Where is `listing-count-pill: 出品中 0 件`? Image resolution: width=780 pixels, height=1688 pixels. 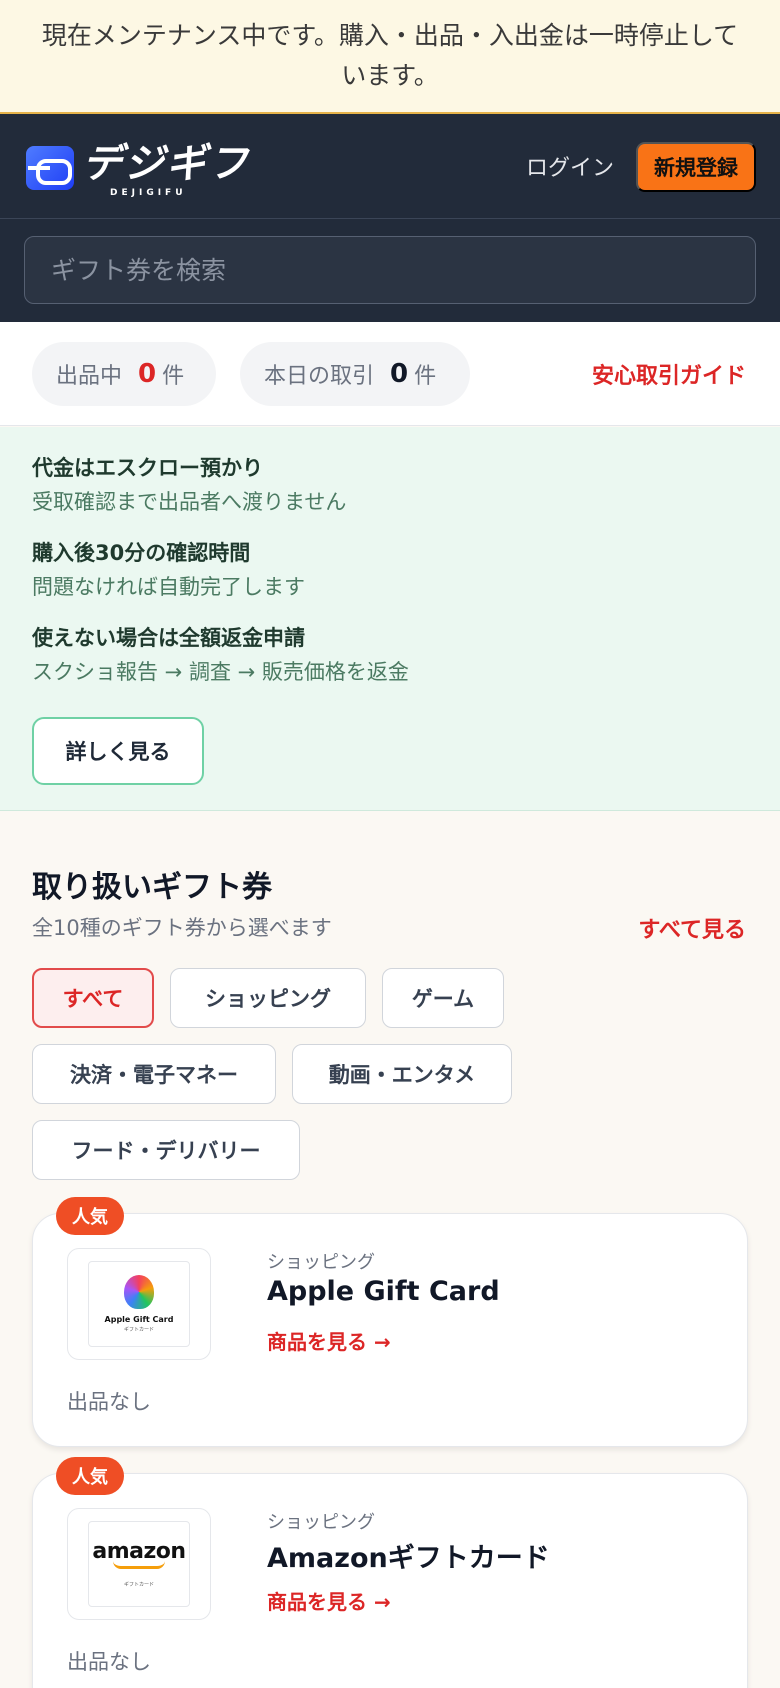
listing-count-pill: 出品中 0 件 is located at coordinates (124, 374).